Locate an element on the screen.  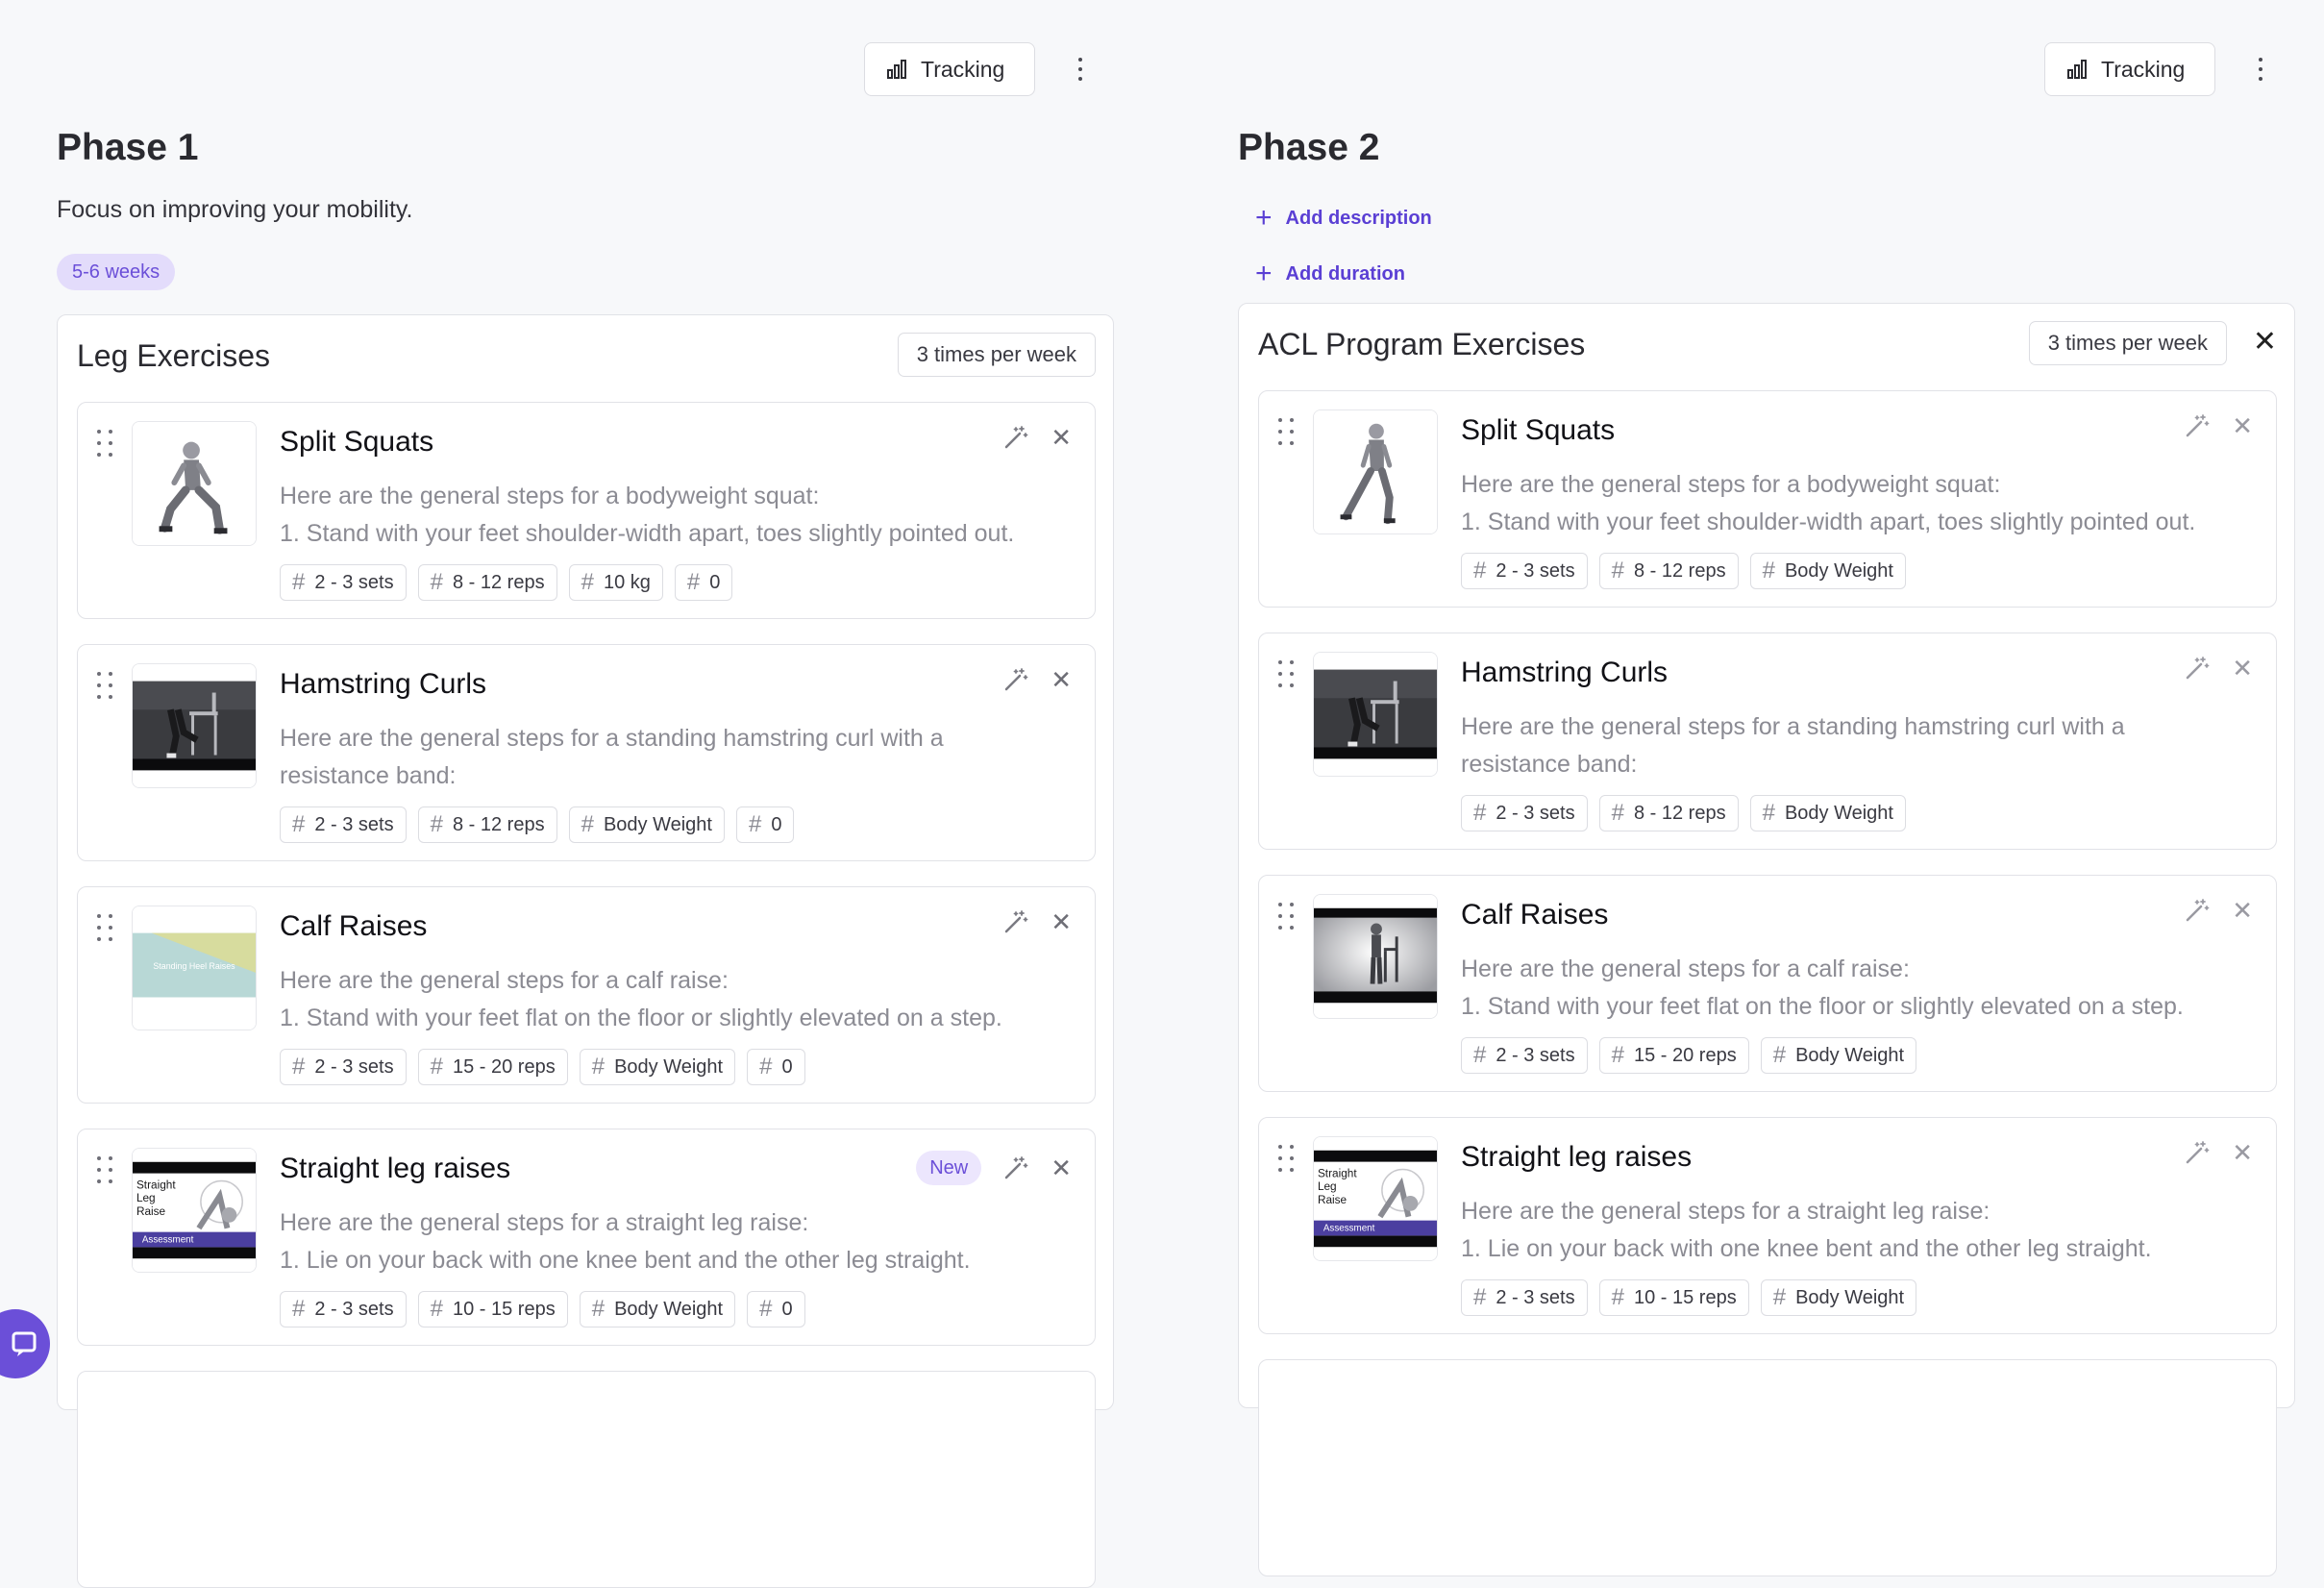
exercise-chips: #2 - 3 sets #8 - 12 reps # Body Weight is located at coordinates (1683, 813).